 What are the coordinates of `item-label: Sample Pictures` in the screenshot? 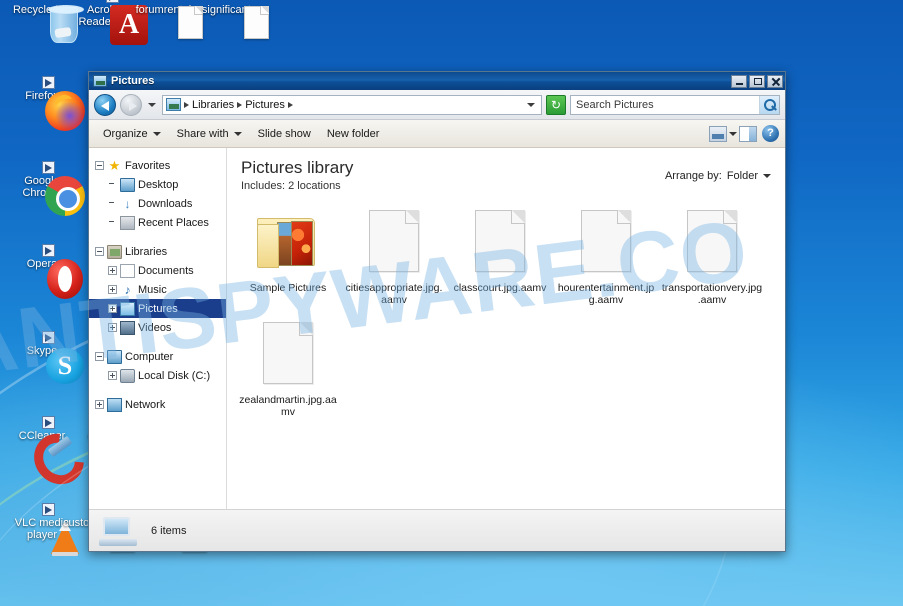 It's located at (288, 288).